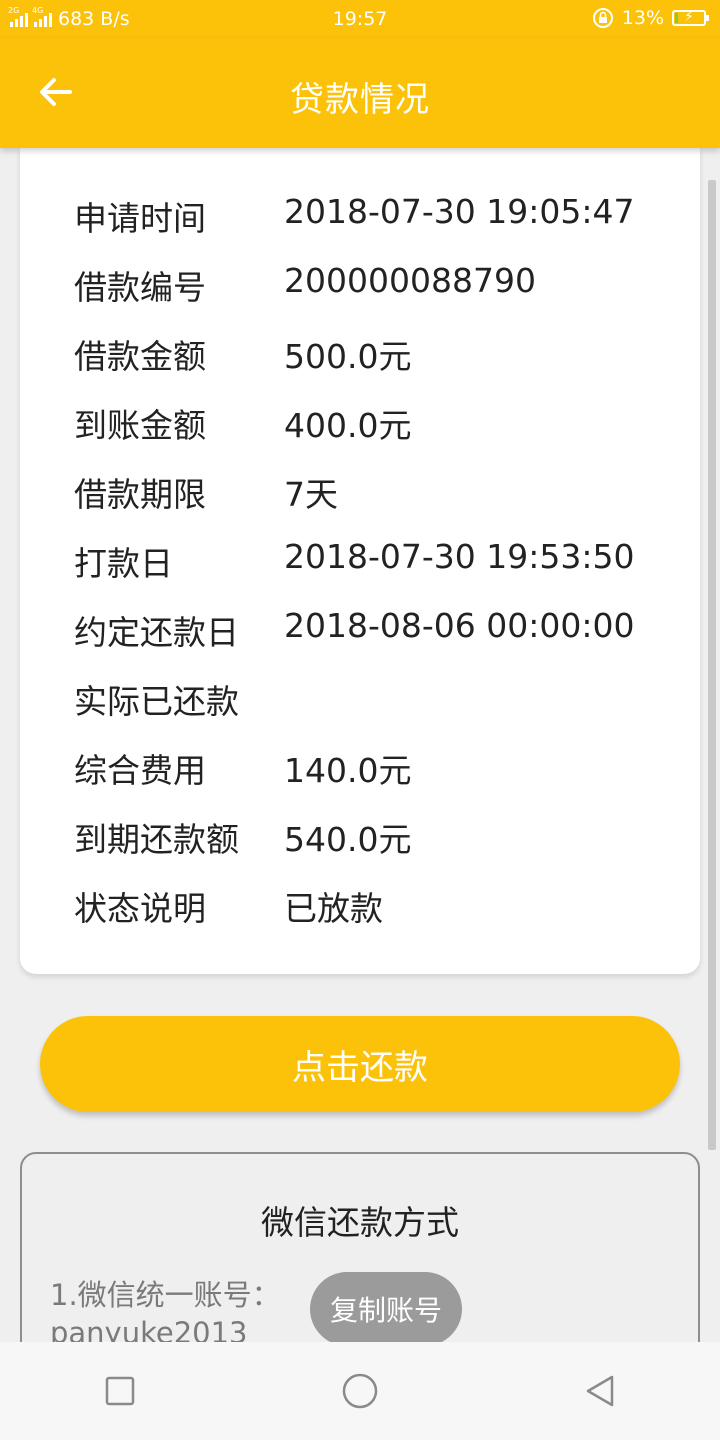 The width and height of the screenshot is (720, 1440). What do you see at coordinates (333, 908) in the screenshot?
I see `status-value: 已放款` at bounding box center [333, 908].